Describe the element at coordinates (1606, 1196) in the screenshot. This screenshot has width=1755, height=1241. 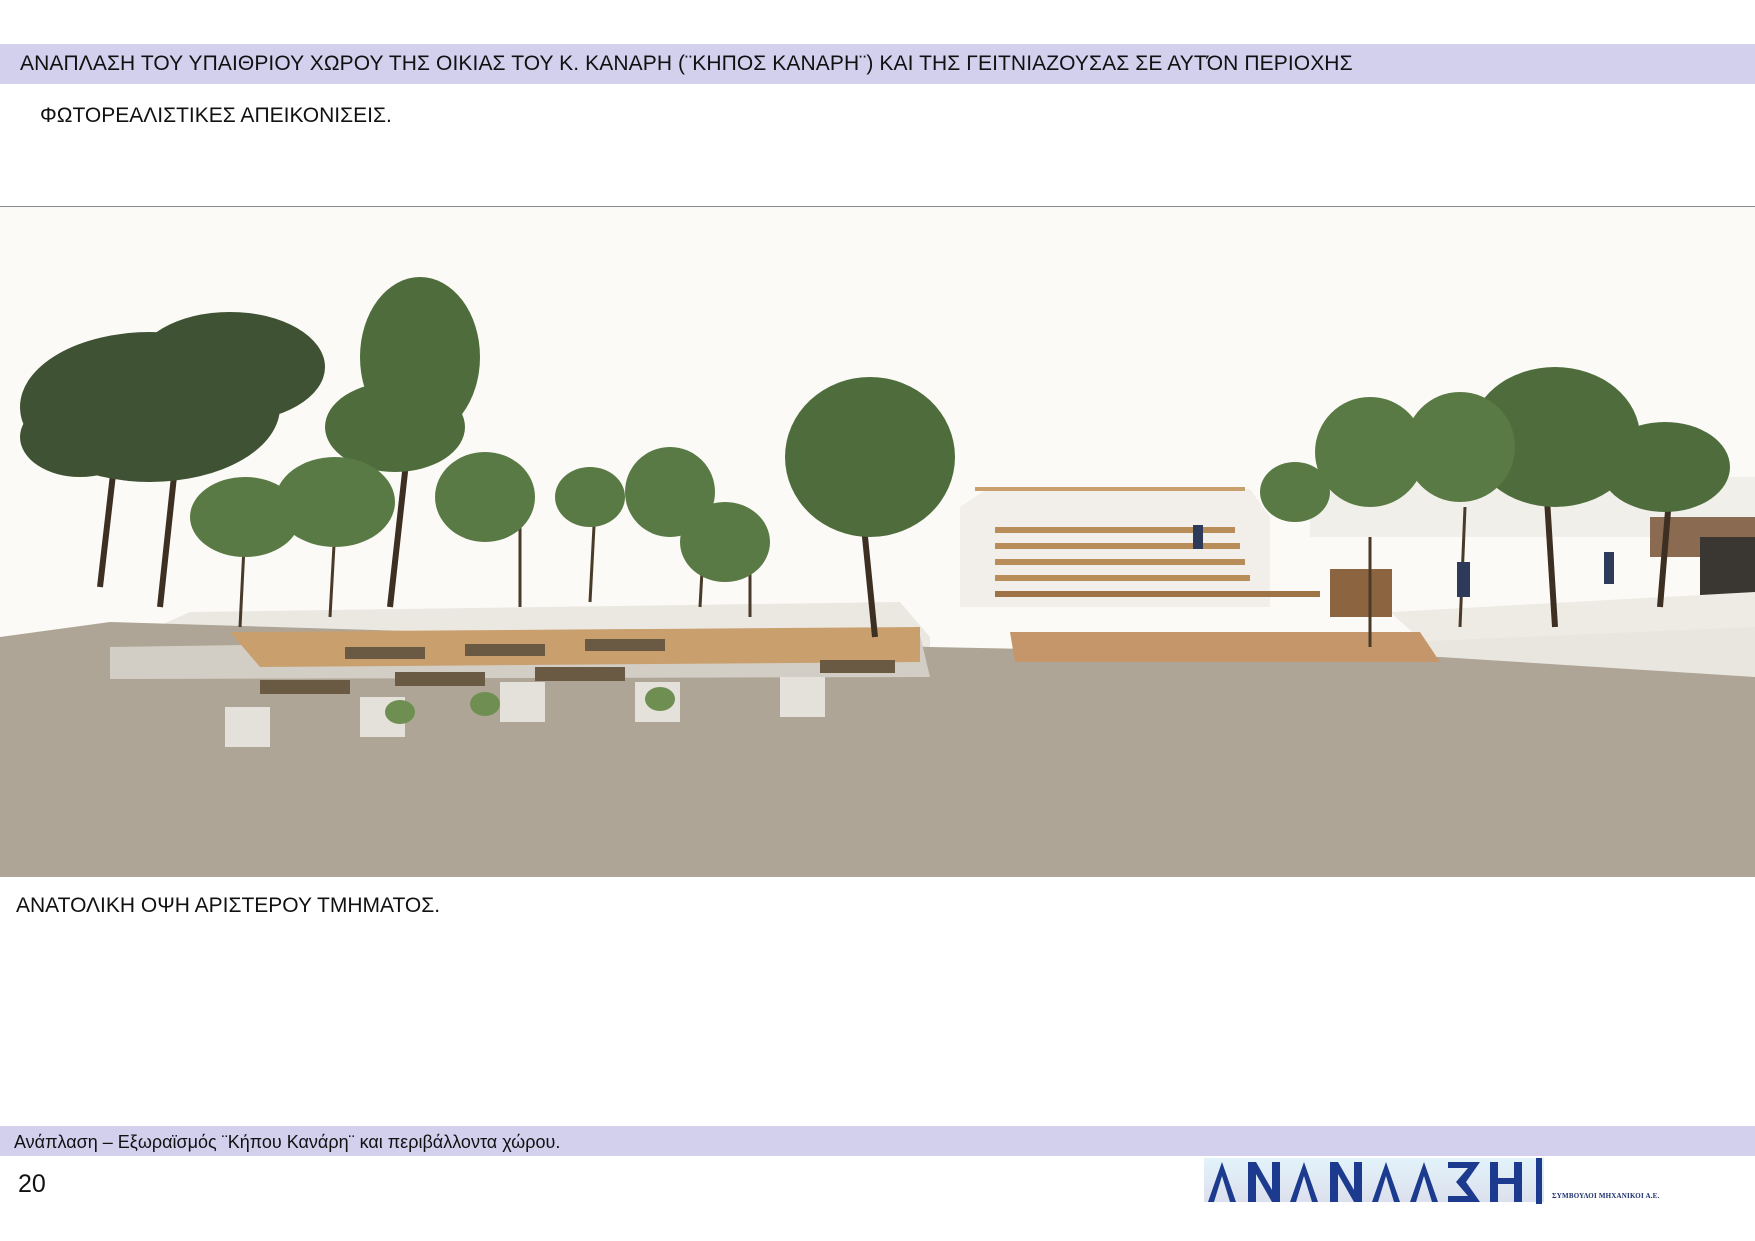
I see `logo-tagline: ΣΥΜΒΟΥΛΟΙ ΜΗΧΑΝΙΚΟΙ Α.Ε.` at that location.